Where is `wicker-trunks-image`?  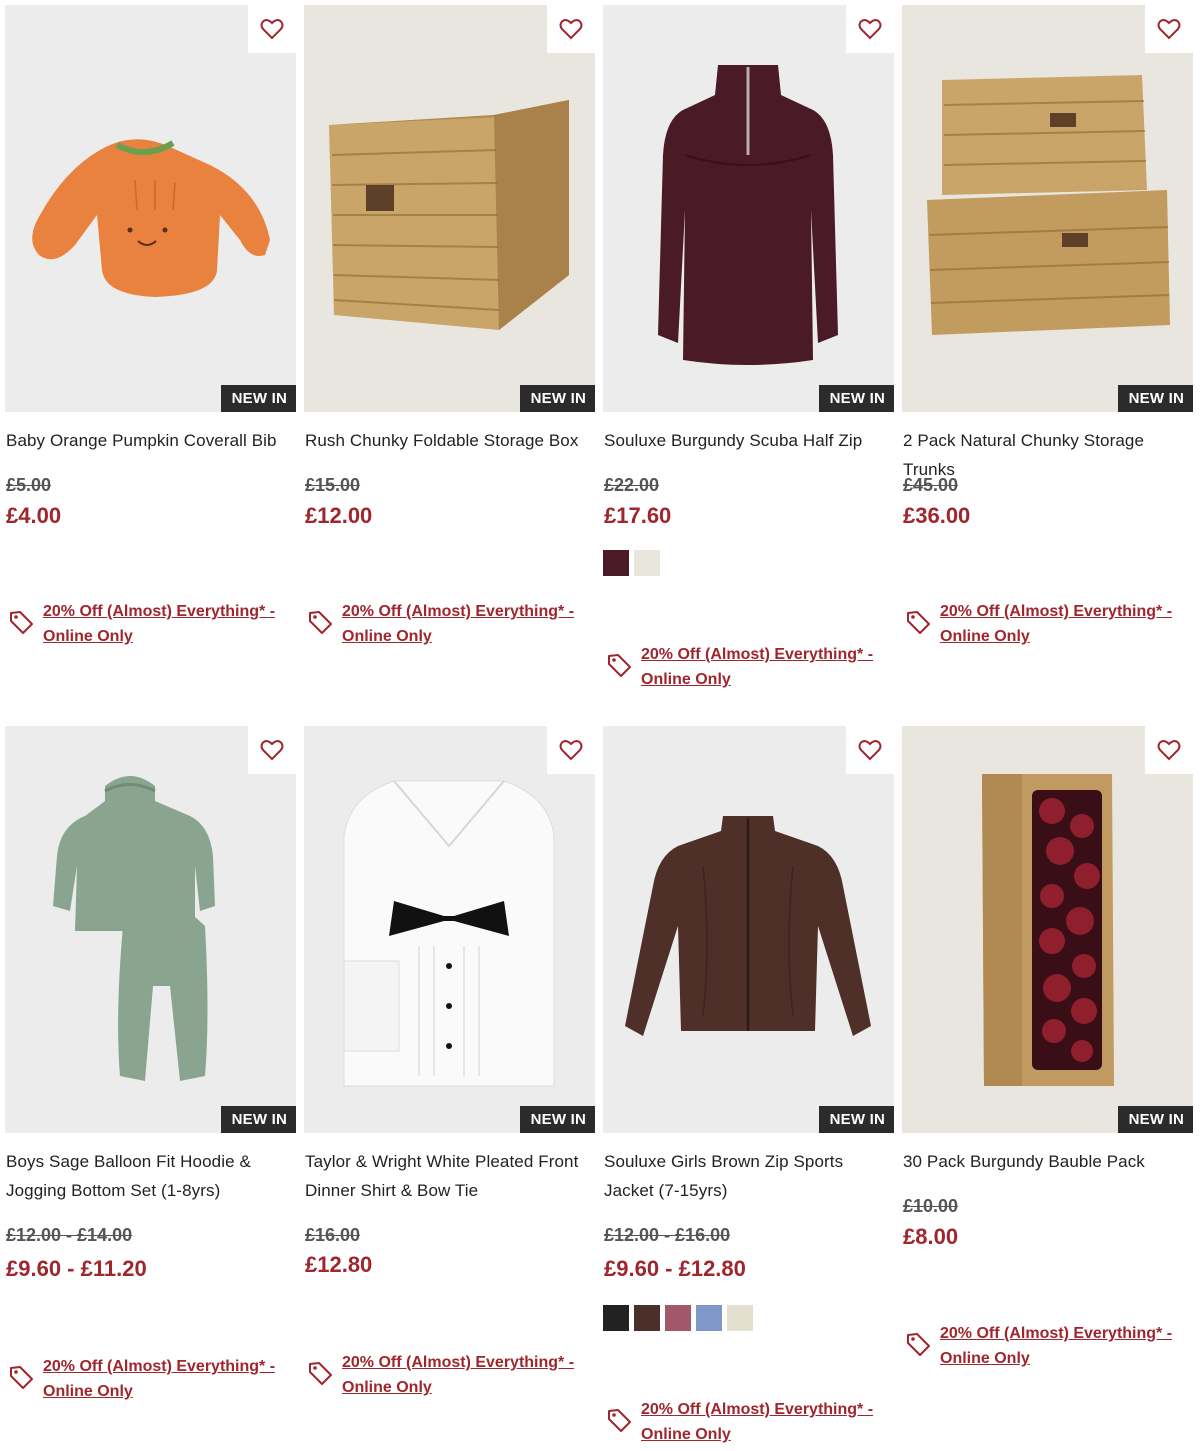 wicker-trunks-image is located at coordinates (1047, 208).